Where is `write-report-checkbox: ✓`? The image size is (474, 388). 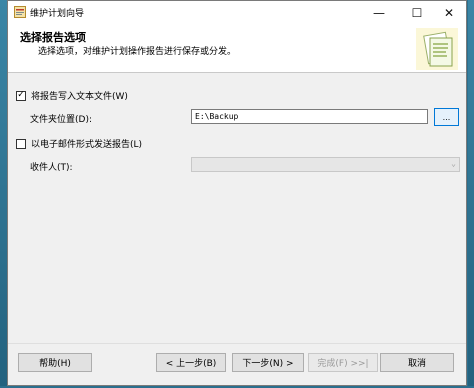 write-report-checkbox: ✓ is located at coordinates (21, 95).